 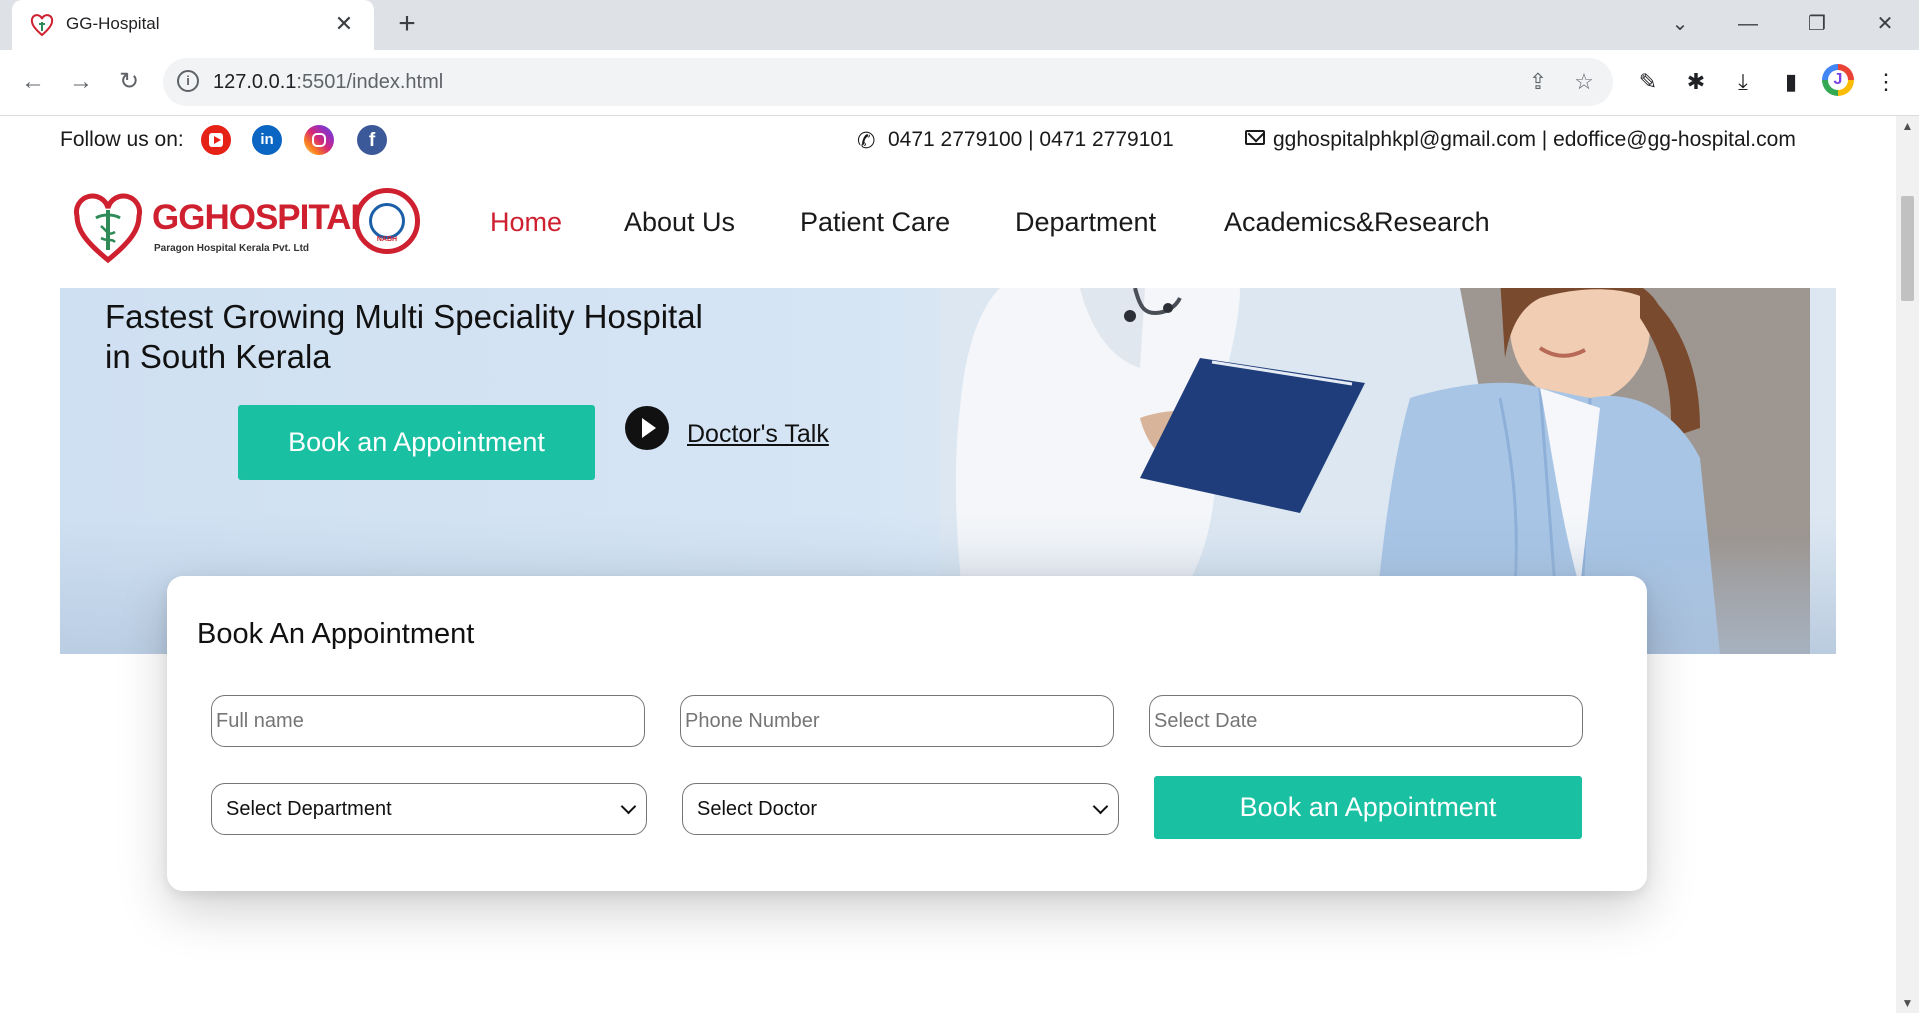 I want to click on side-panel-icon: ▮, so click(x=1791, y=82).